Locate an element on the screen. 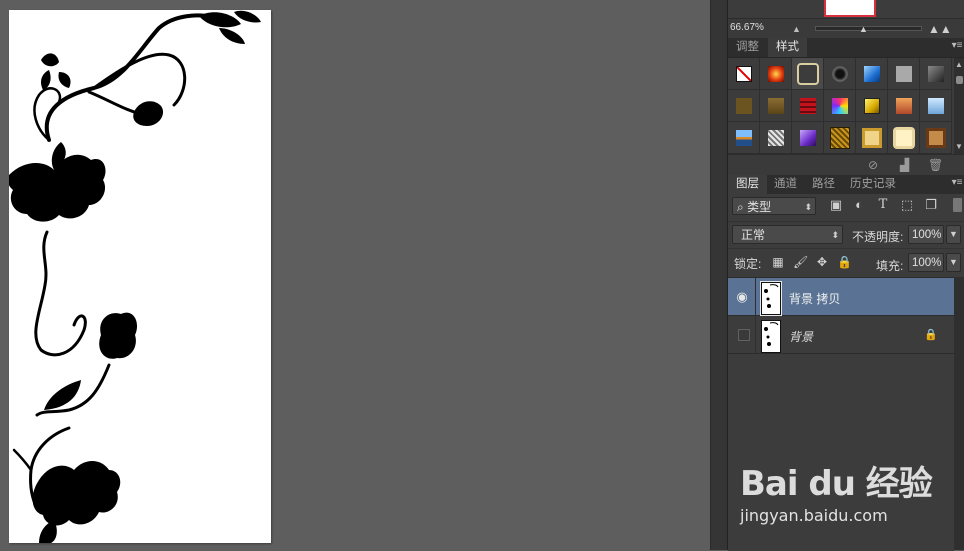 The width and height of the screenshot is (964, 551). gray-flat-icon is located at coordinates (904, 74).